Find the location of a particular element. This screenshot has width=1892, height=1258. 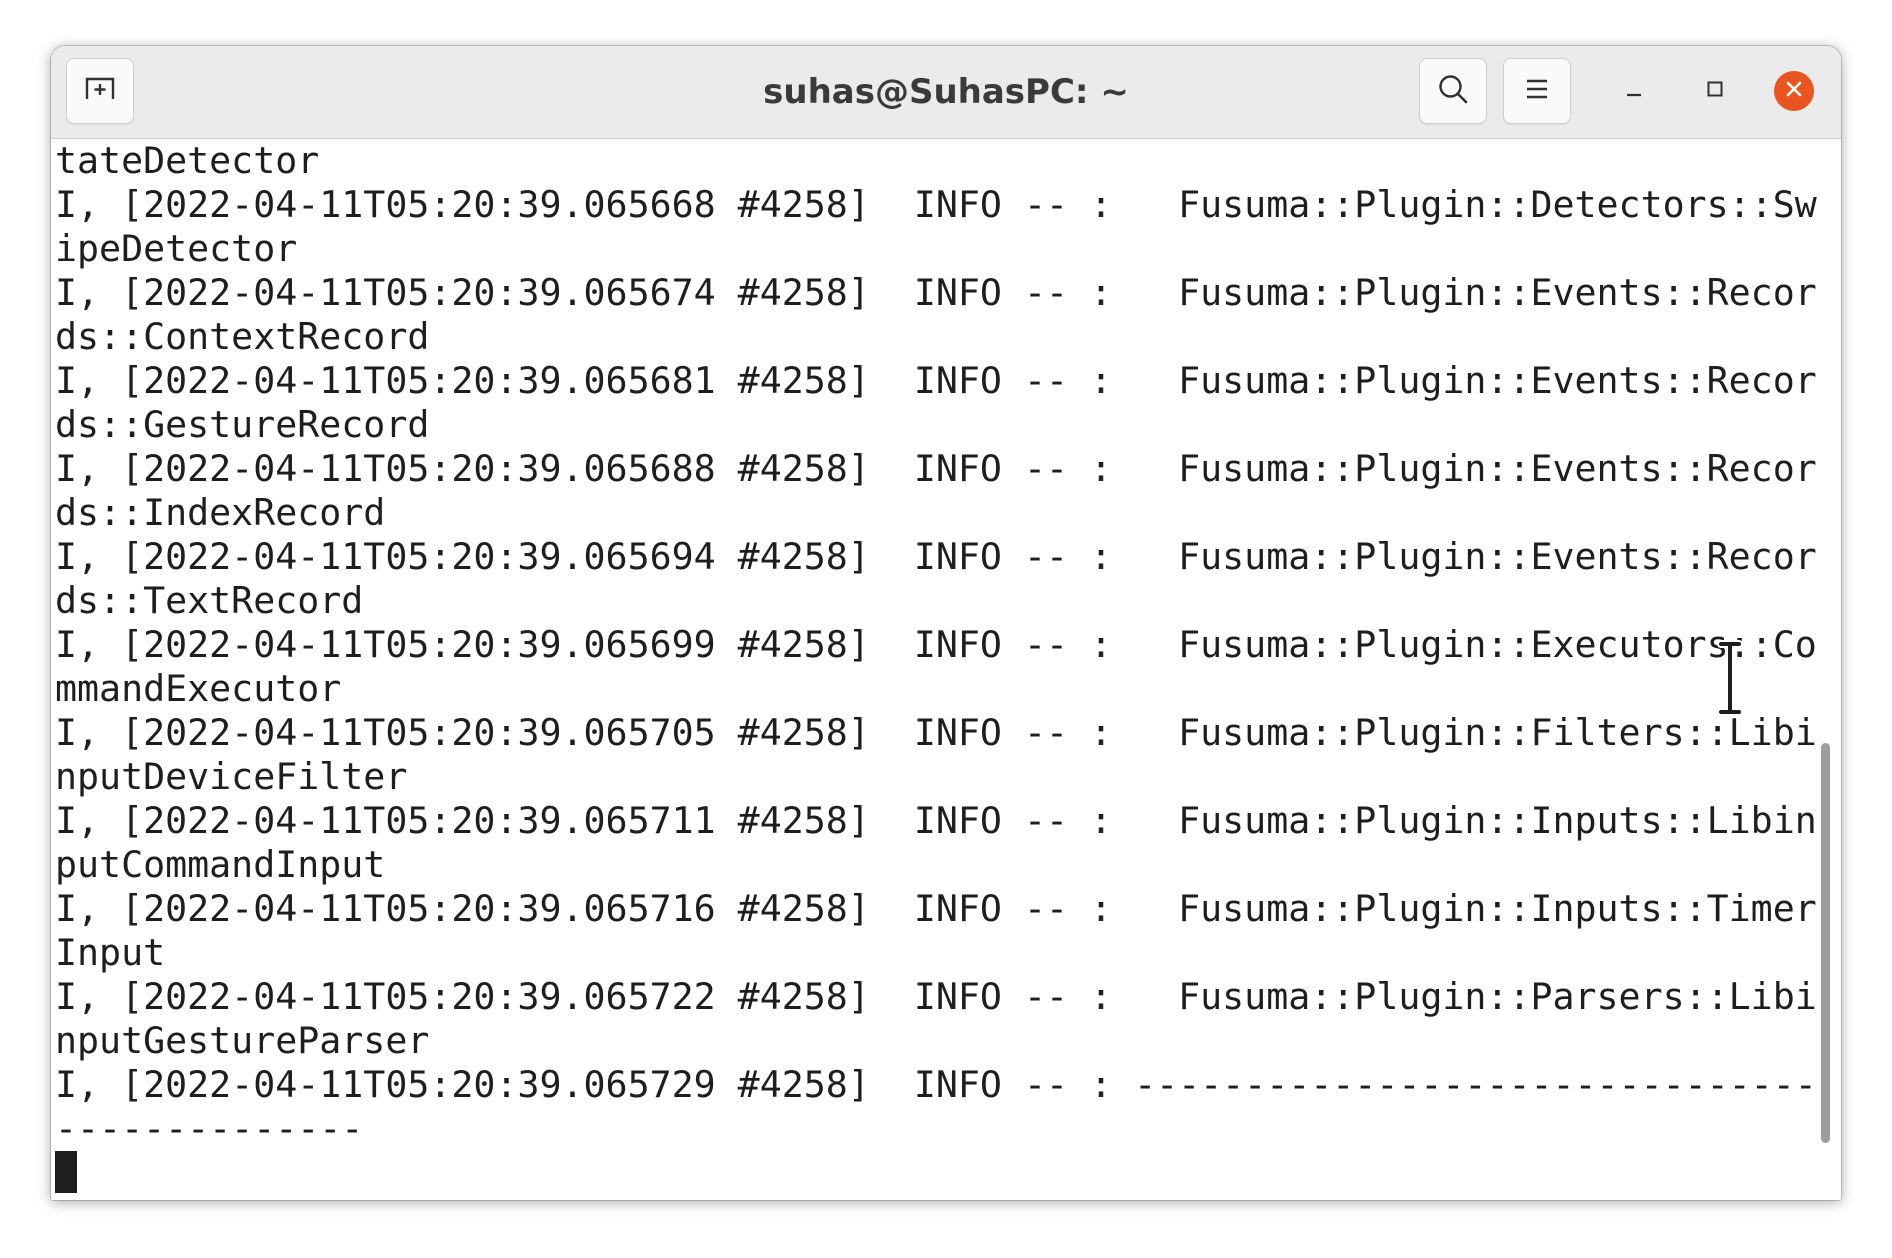

terminal-line: ds::IndexRecord is located at coordinates (220, 512).